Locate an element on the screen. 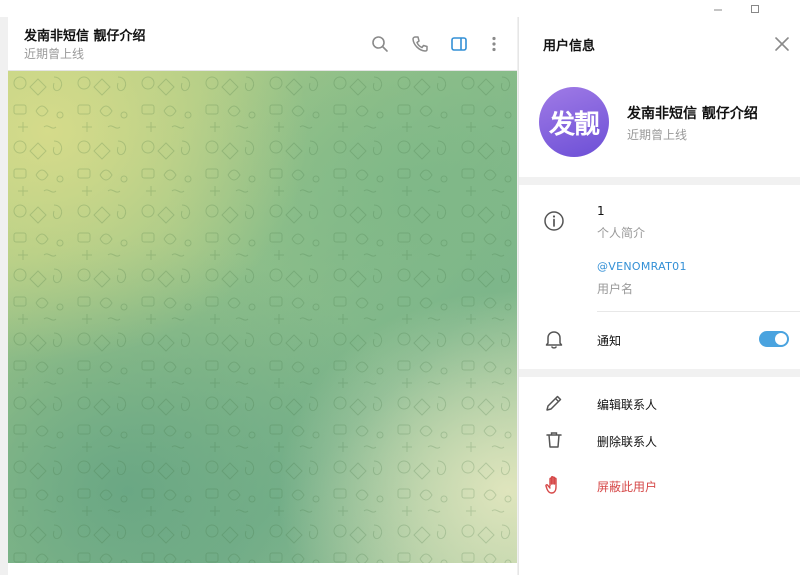  search-button is located at coordinates (380, 44).